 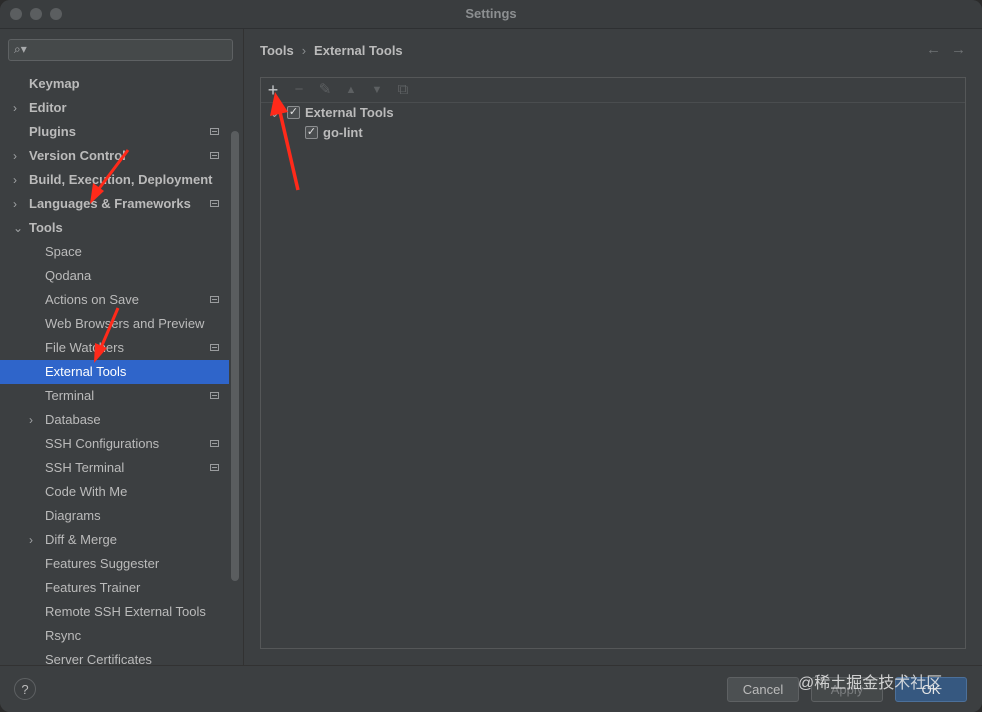 I want to click on annotation-arrow-add-button, so click(x=289, y=151).